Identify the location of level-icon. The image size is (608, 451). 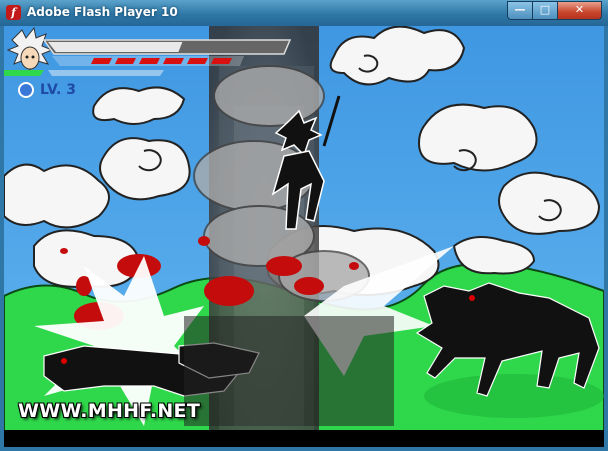
(26, 90).